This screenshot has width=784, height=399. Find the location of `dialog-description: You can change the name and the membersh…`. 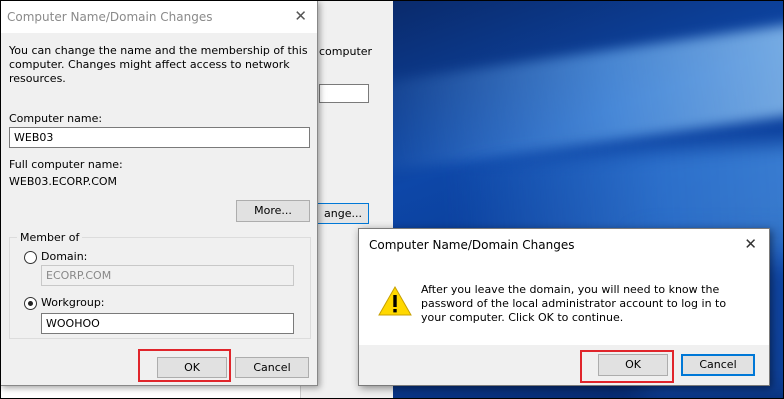

dialog-description: You can change the name and the membersh… is located at coordinates (158, 64).